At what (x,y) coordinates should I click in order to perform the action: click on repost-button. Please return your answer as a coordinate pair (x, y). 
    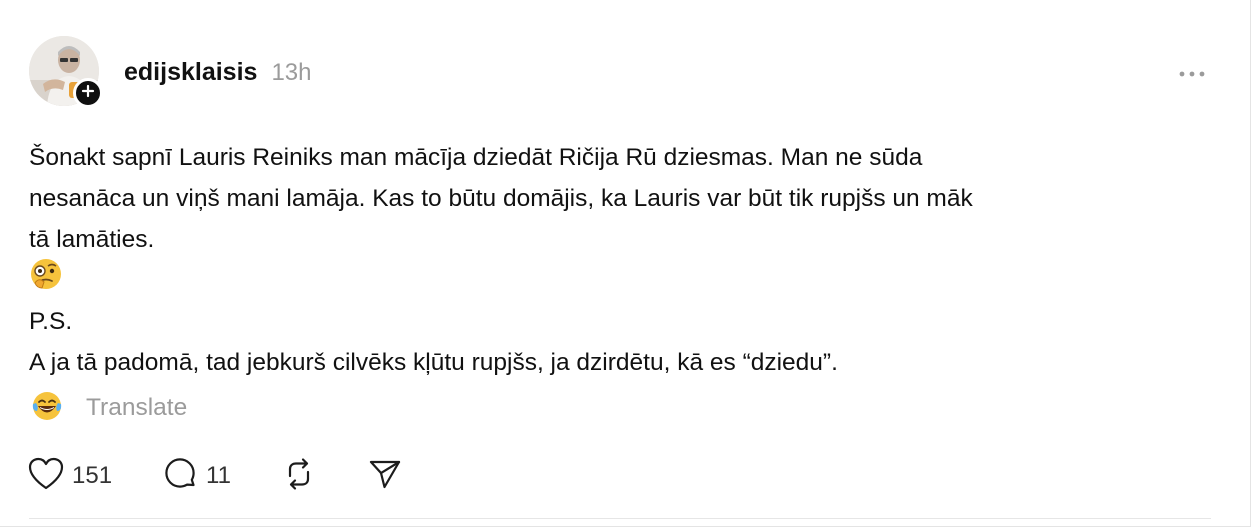
    Looking at the image, I should click on (299, 476).